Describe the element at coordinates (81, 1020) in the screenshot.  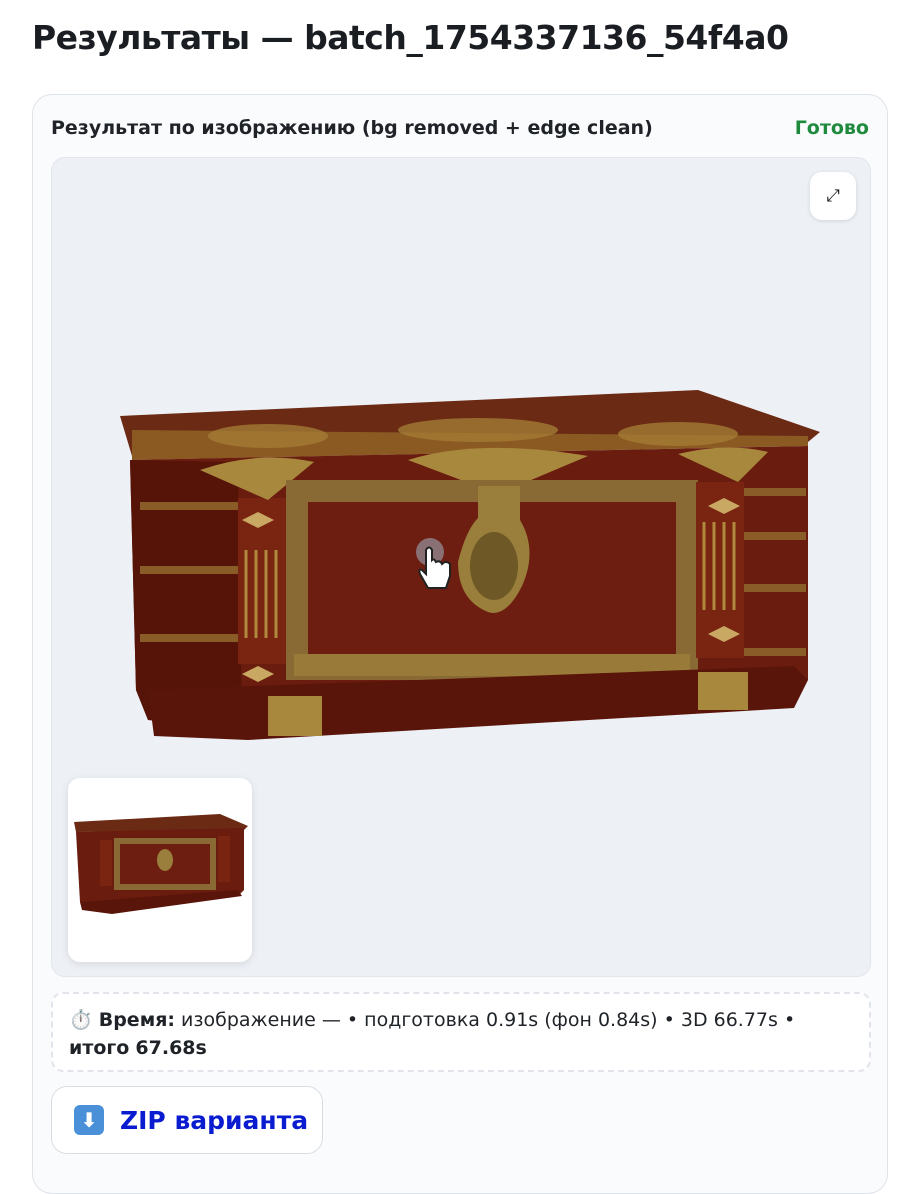
I see `stopwatch-icon: ⏱️` at that location.